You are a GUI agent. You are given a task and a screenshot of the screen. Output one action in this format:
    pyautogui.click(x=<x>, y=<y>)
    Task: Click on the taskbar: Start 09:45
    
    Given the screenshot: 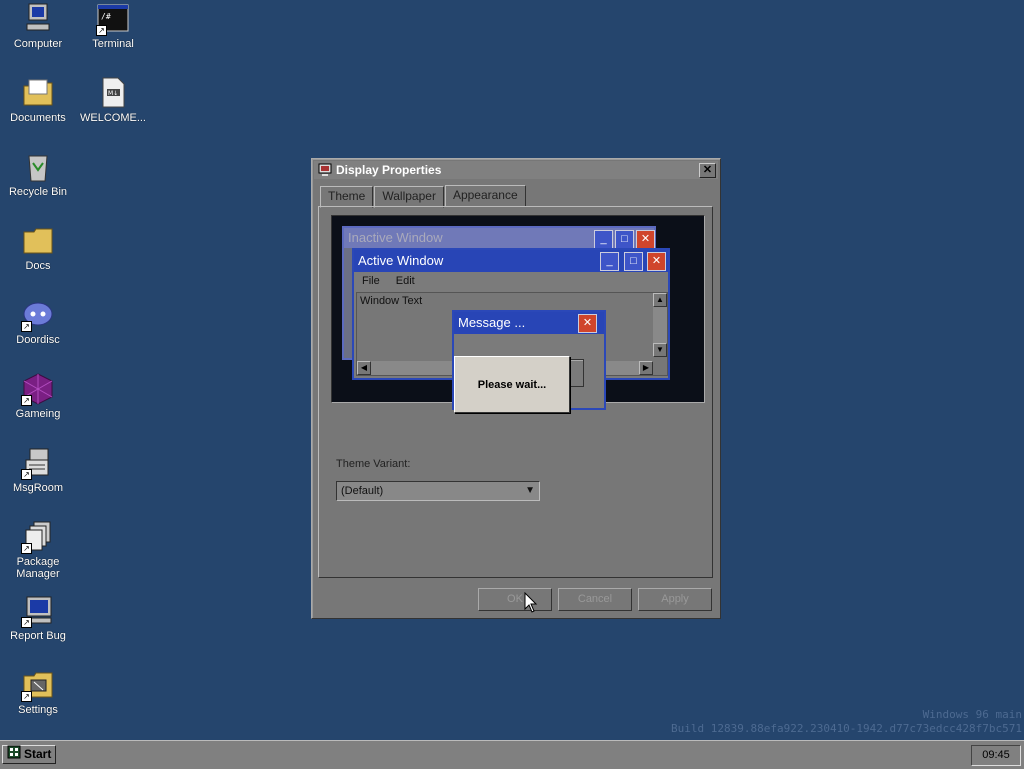 What is the action you would take?
    pyautogui.click(x=512, y=754)
    